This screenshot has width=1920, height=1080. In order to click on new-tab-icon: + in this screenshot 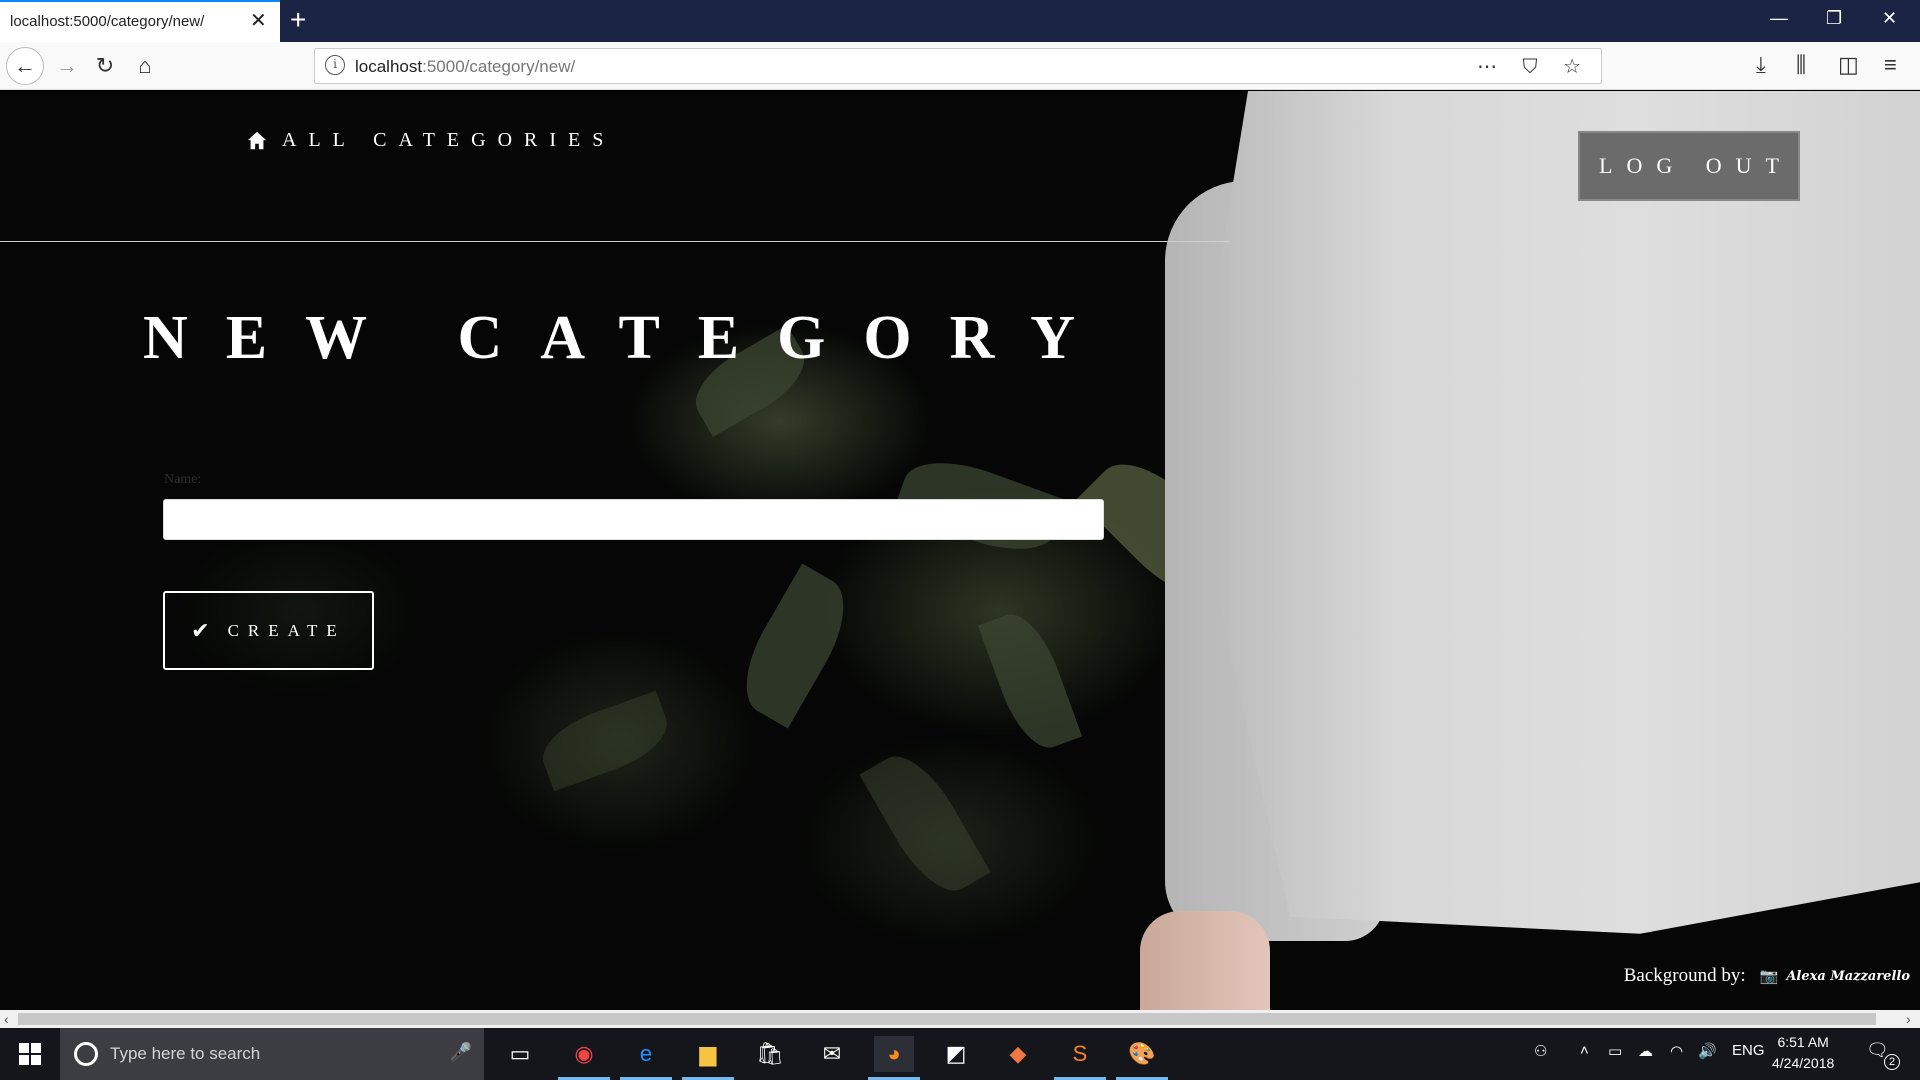, I will do `click(298, 20)`.